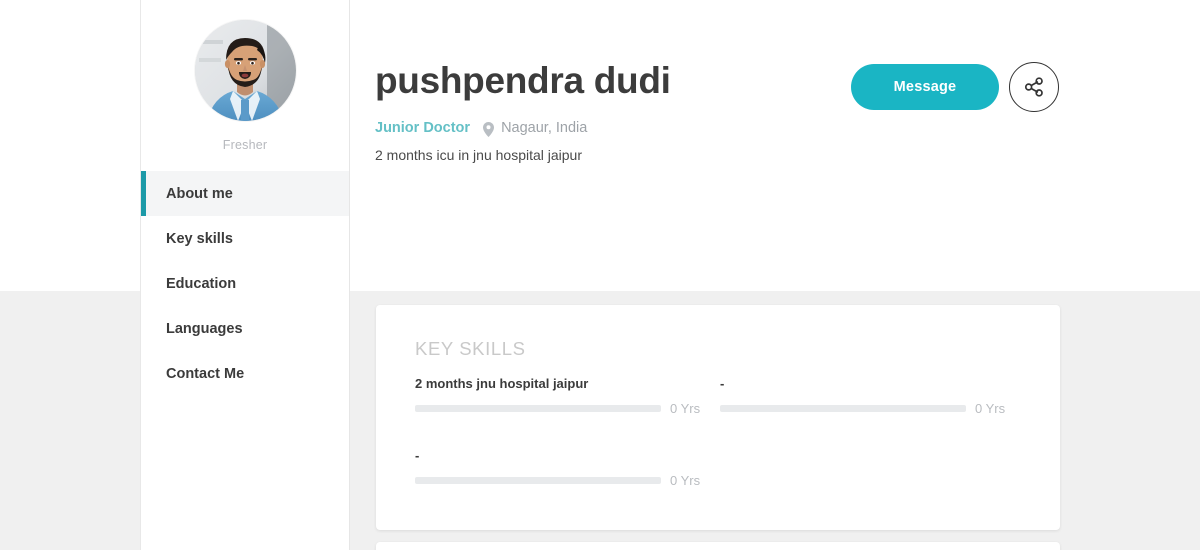 This screenshot has height=550, width=1200. I want to click on share-button, so click(1034, 87).